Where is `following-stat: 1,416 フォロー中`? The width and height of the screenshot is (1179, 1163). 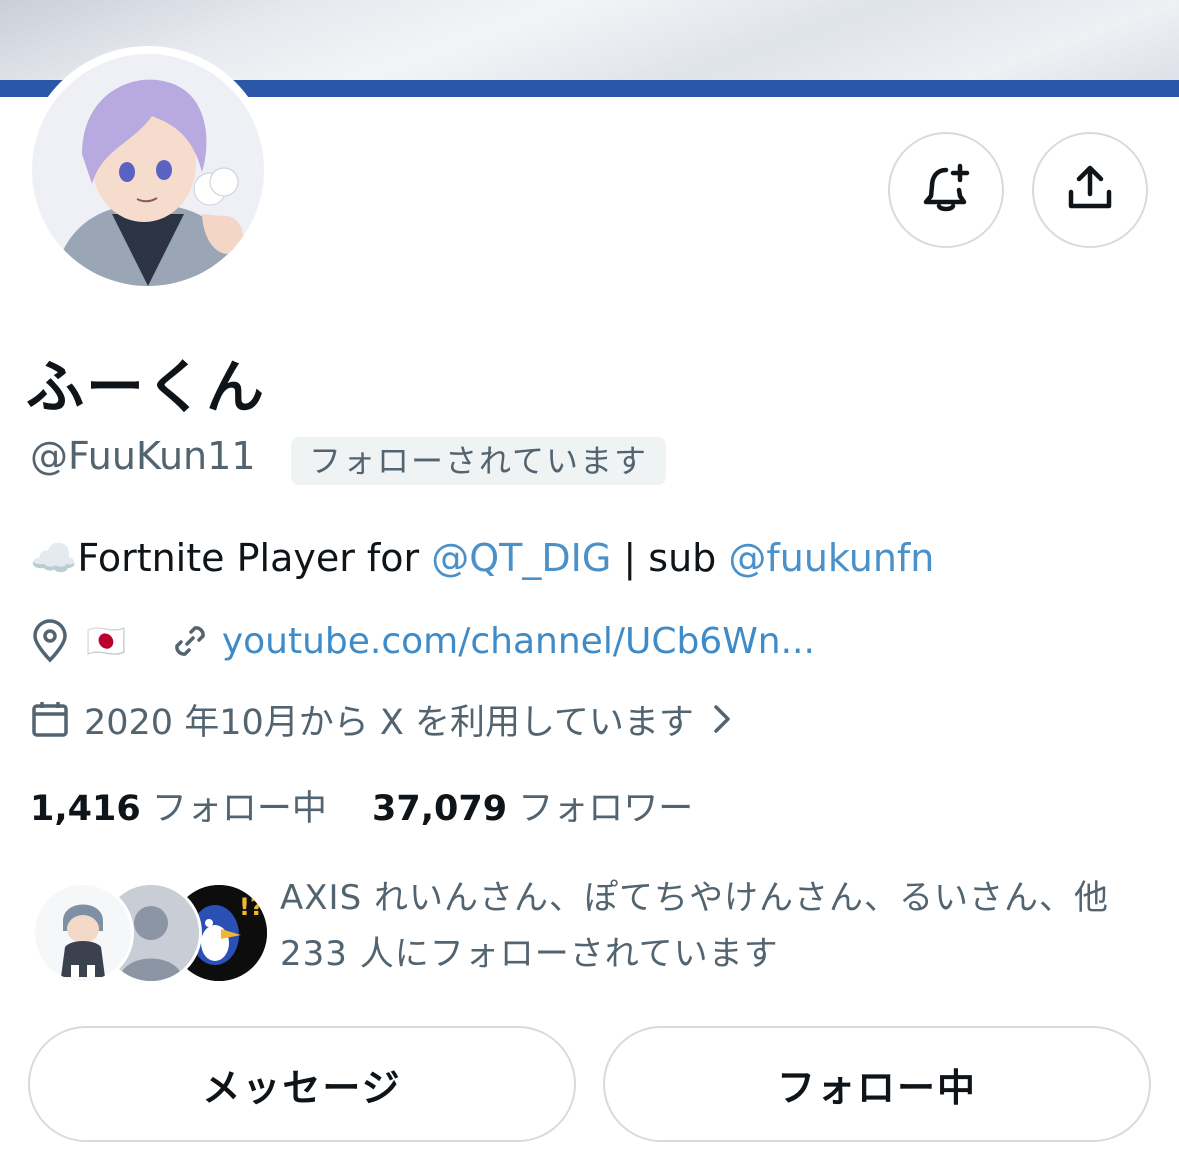
following-stat: 1,416 フォロー中 is located at coordinates (178, 809).